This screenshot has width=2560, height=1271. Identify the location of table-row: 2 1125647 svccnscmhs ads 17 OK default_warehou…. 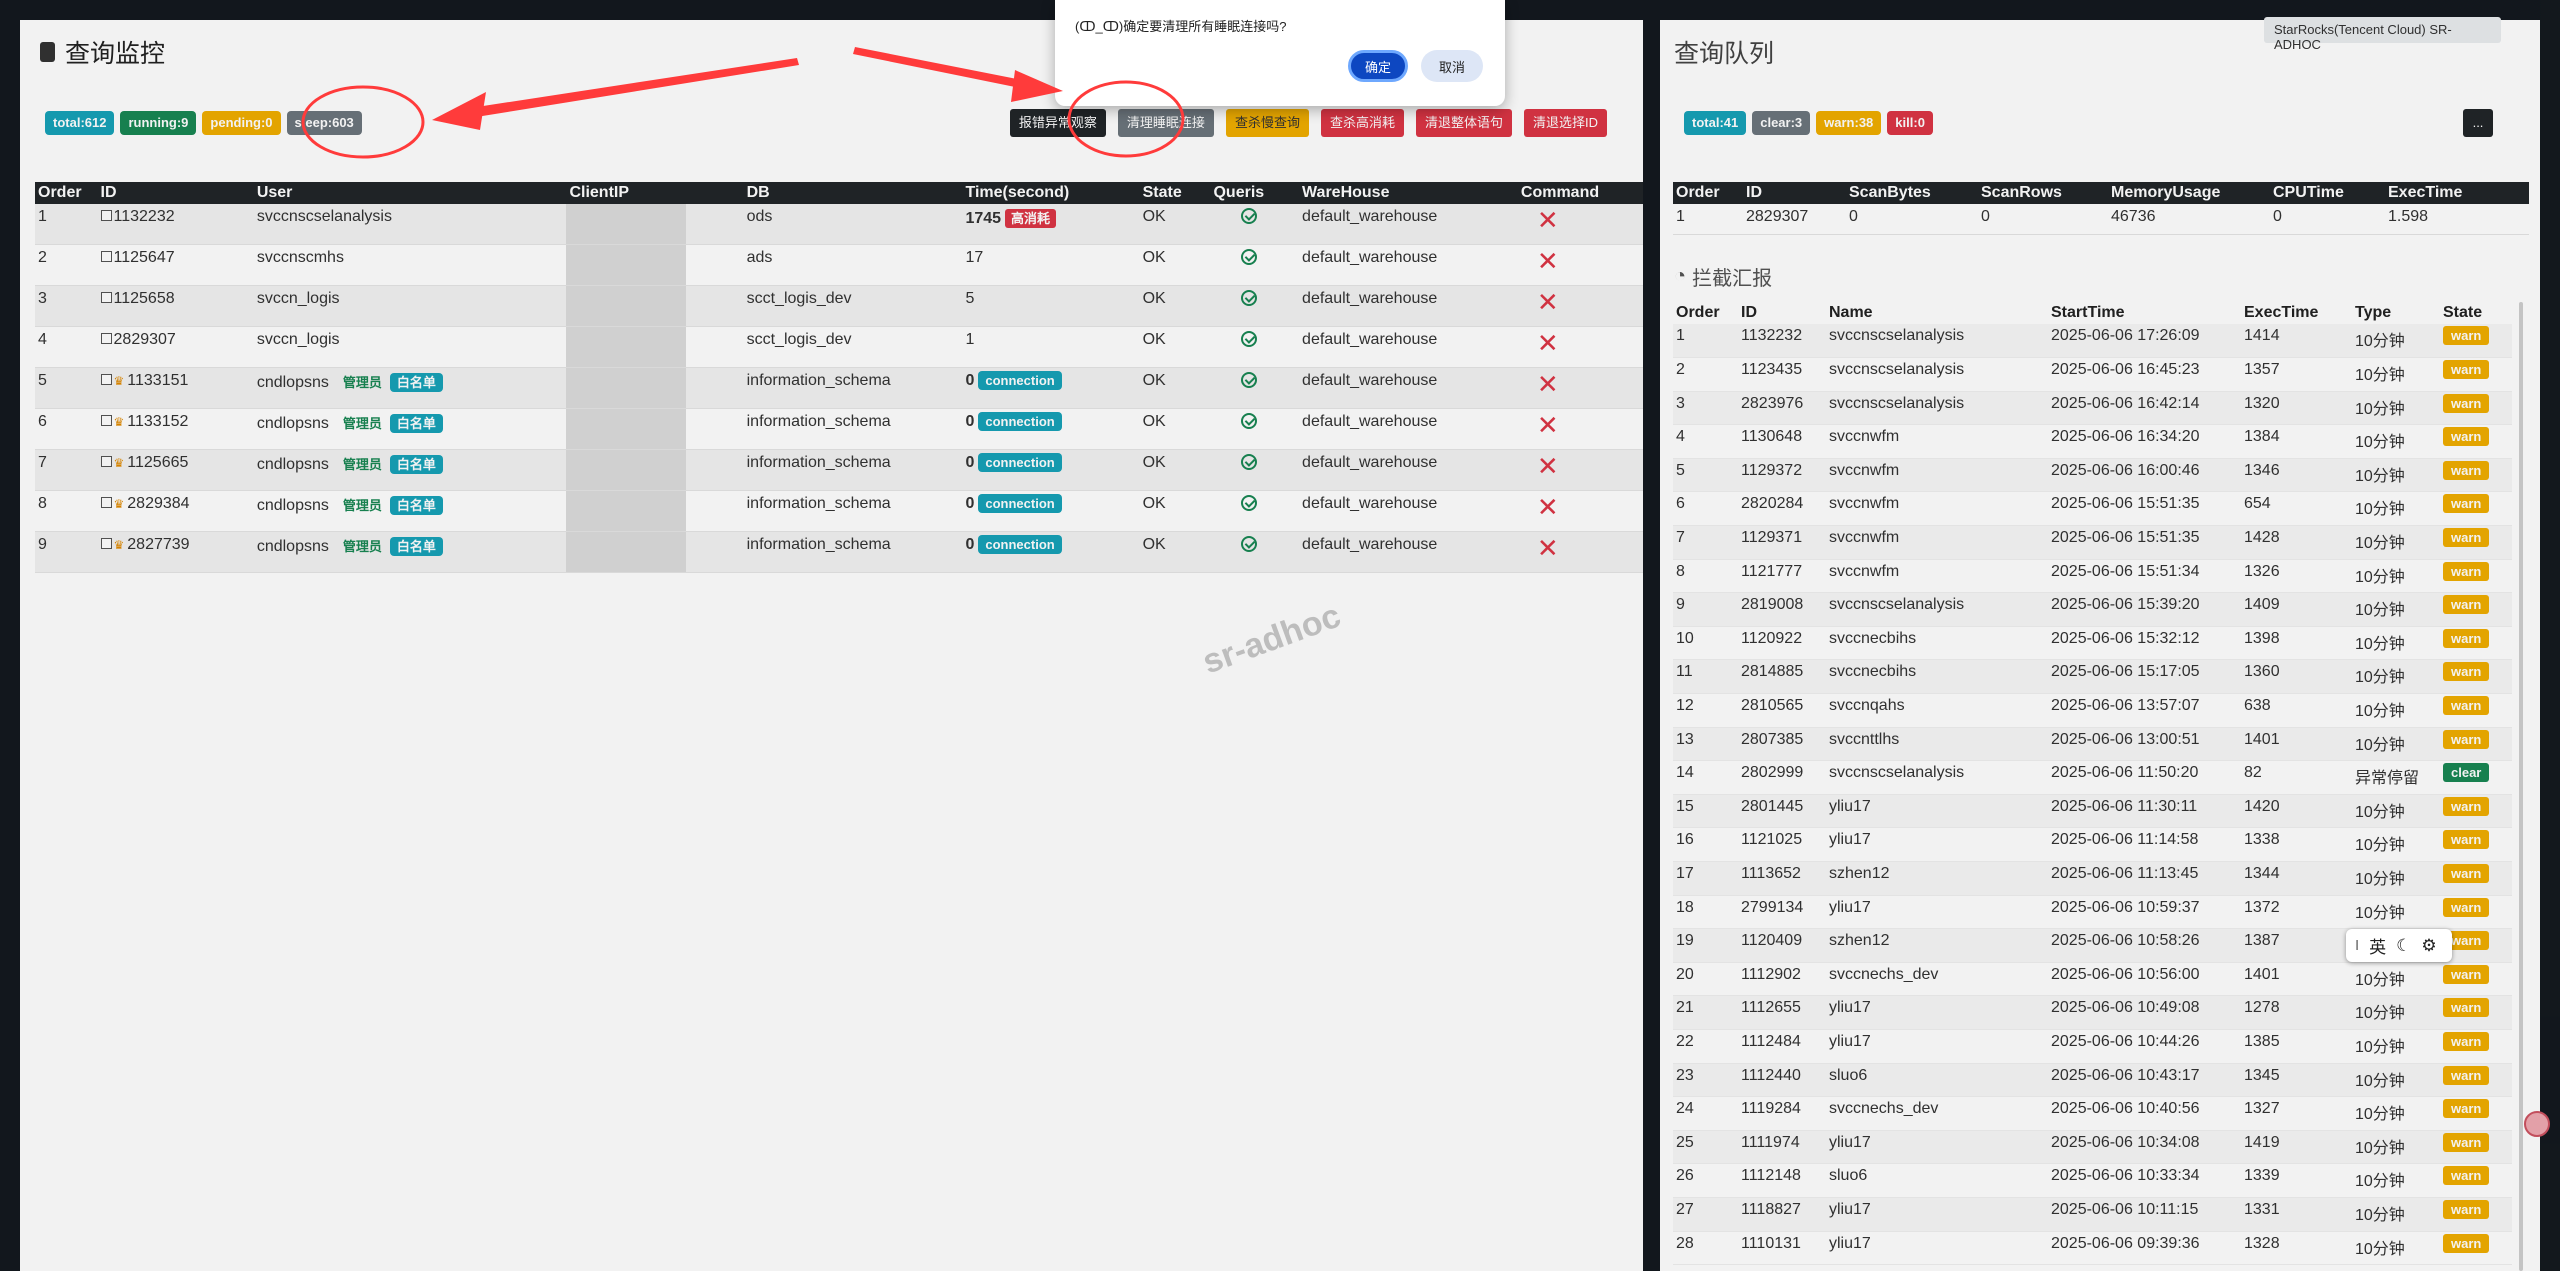
(839, 265).